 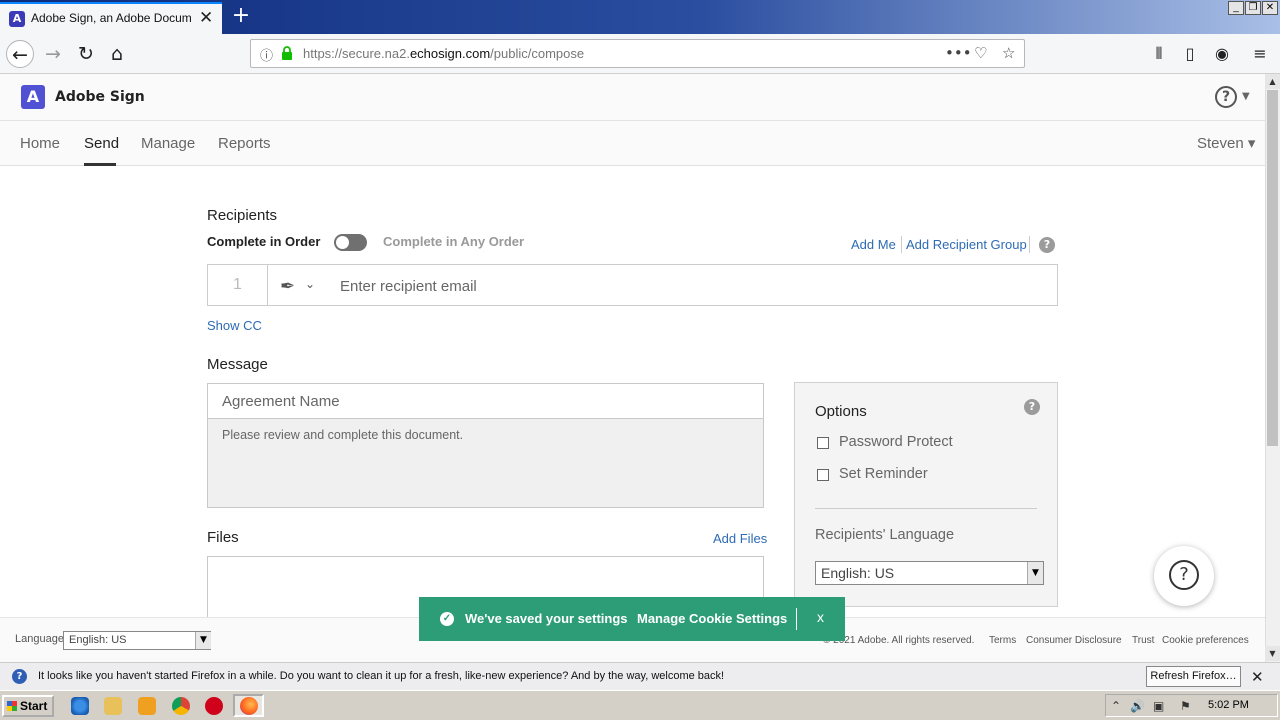 I want to click on info-icon: ?, so click(x=19, y=676).